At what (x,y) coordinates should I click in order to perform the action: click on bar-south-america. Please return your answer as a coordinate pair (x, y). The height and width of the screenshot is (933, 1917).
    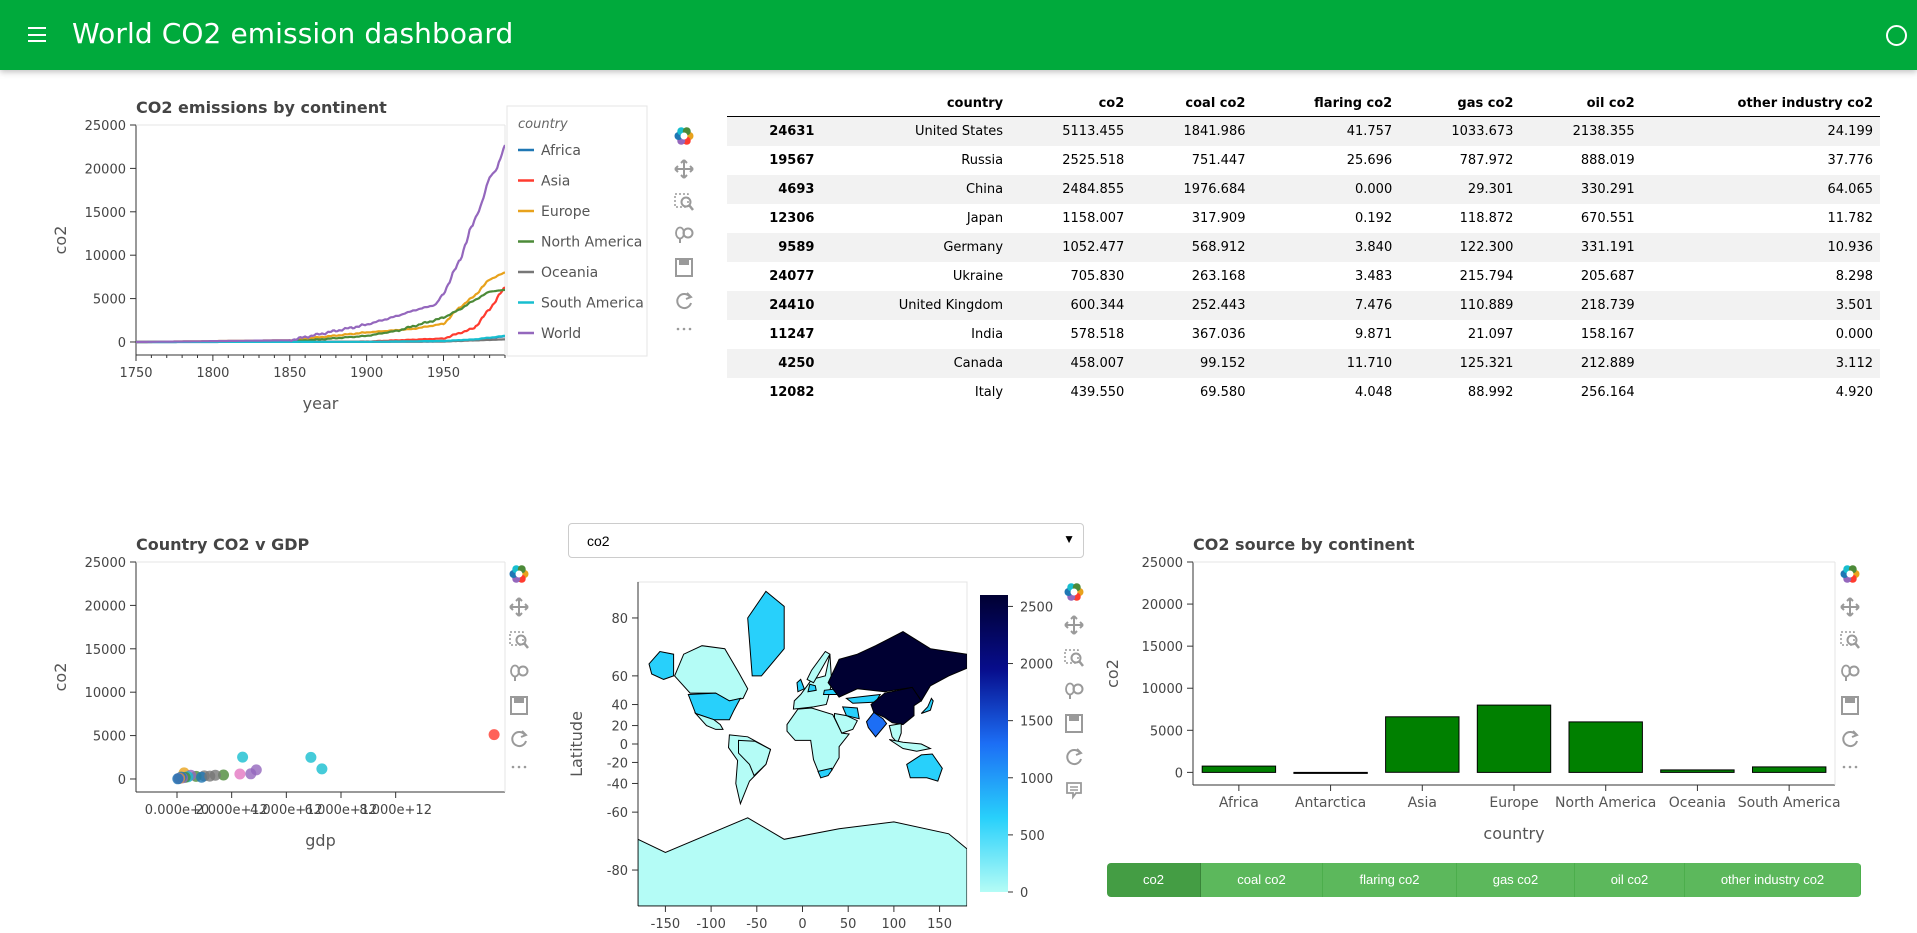
    Looking at the image, I should click on (1789, 769).